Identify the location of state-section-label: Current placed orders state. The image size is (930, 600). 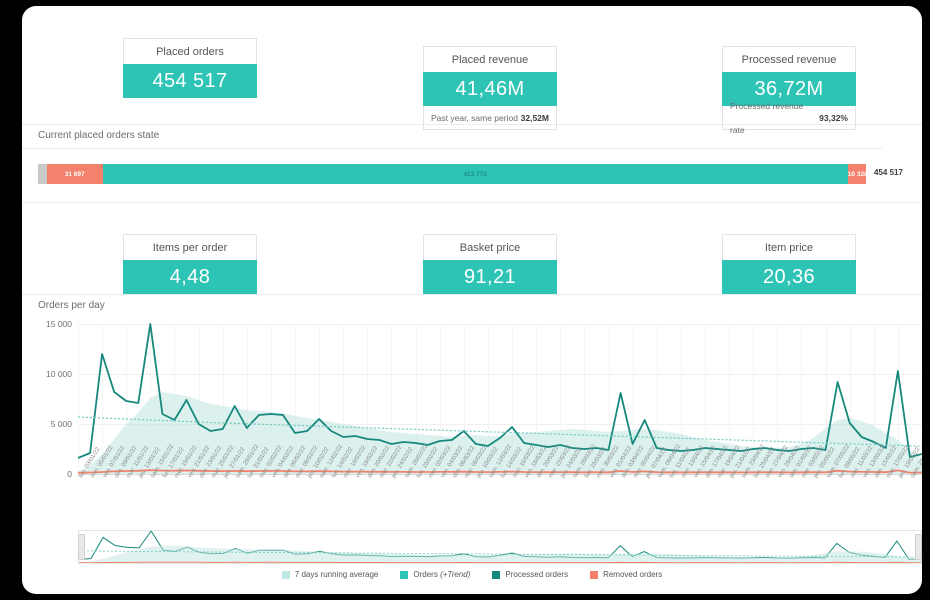
(99, 135).